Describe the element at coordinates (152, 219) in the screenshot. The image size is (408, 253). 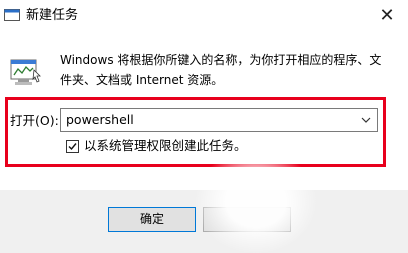
I see `ok-button: 确定` at that location.